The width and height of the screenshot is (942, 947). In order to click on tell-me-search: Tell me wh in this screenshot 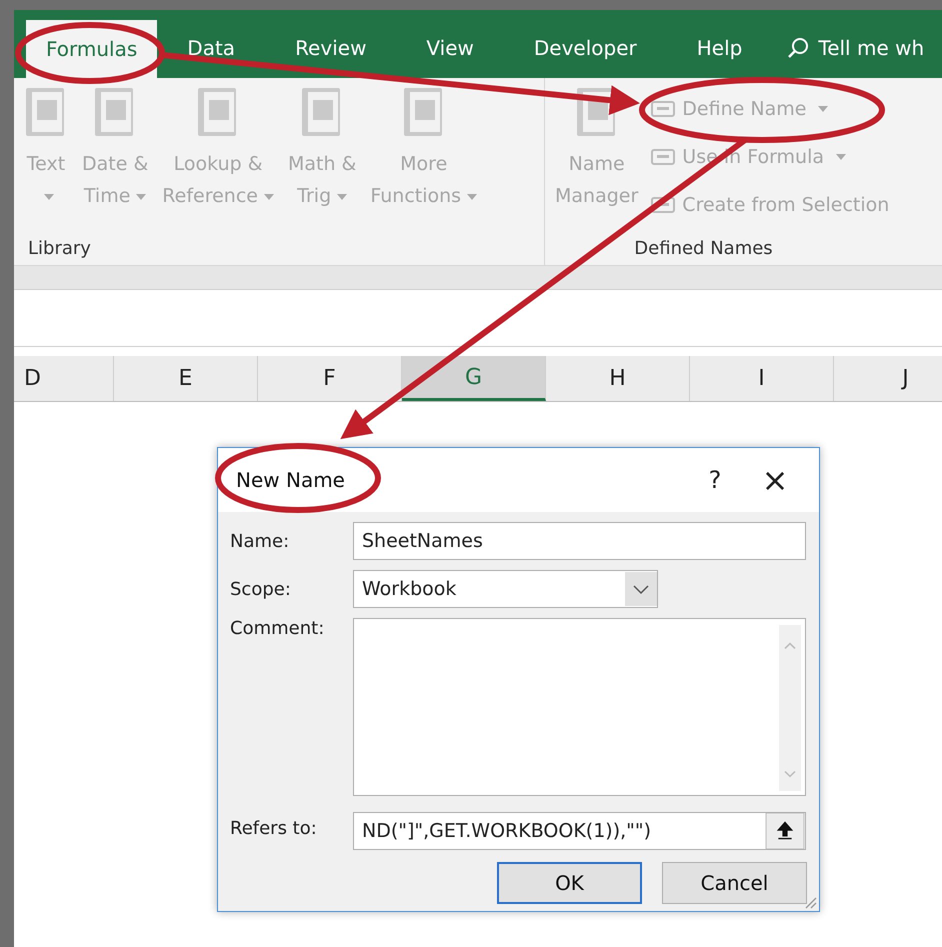, I will do `click(855, 48)`.